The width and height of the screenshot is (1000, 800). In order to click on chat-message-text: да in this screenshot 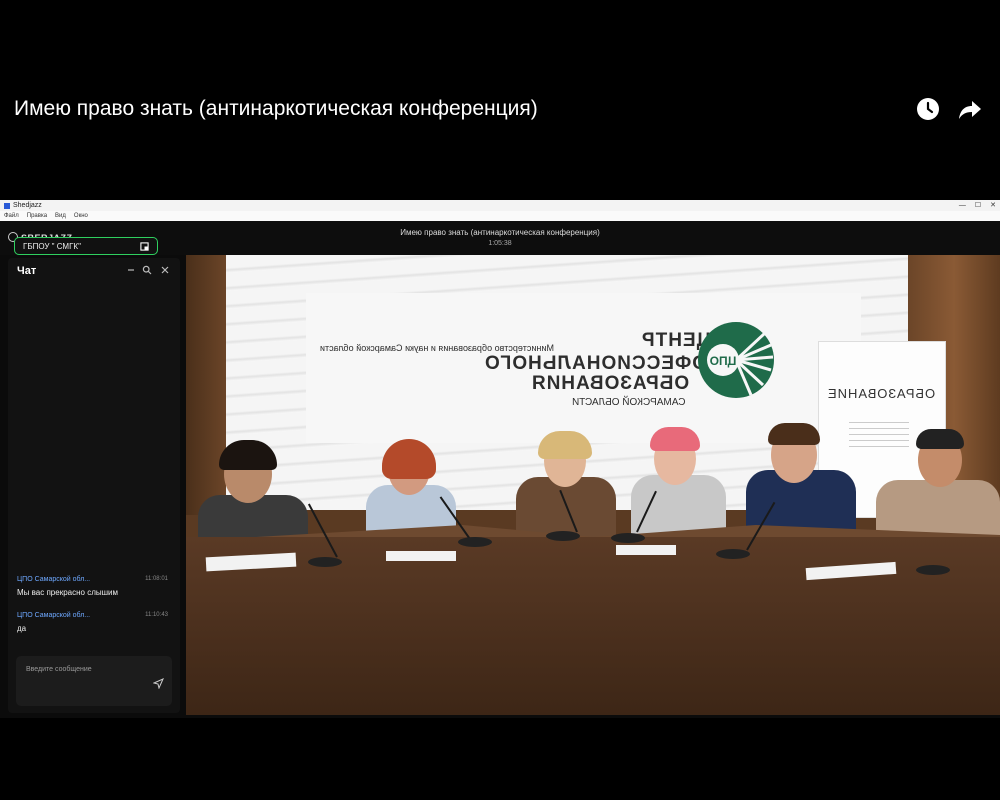, I will do `click(22, 628)`.